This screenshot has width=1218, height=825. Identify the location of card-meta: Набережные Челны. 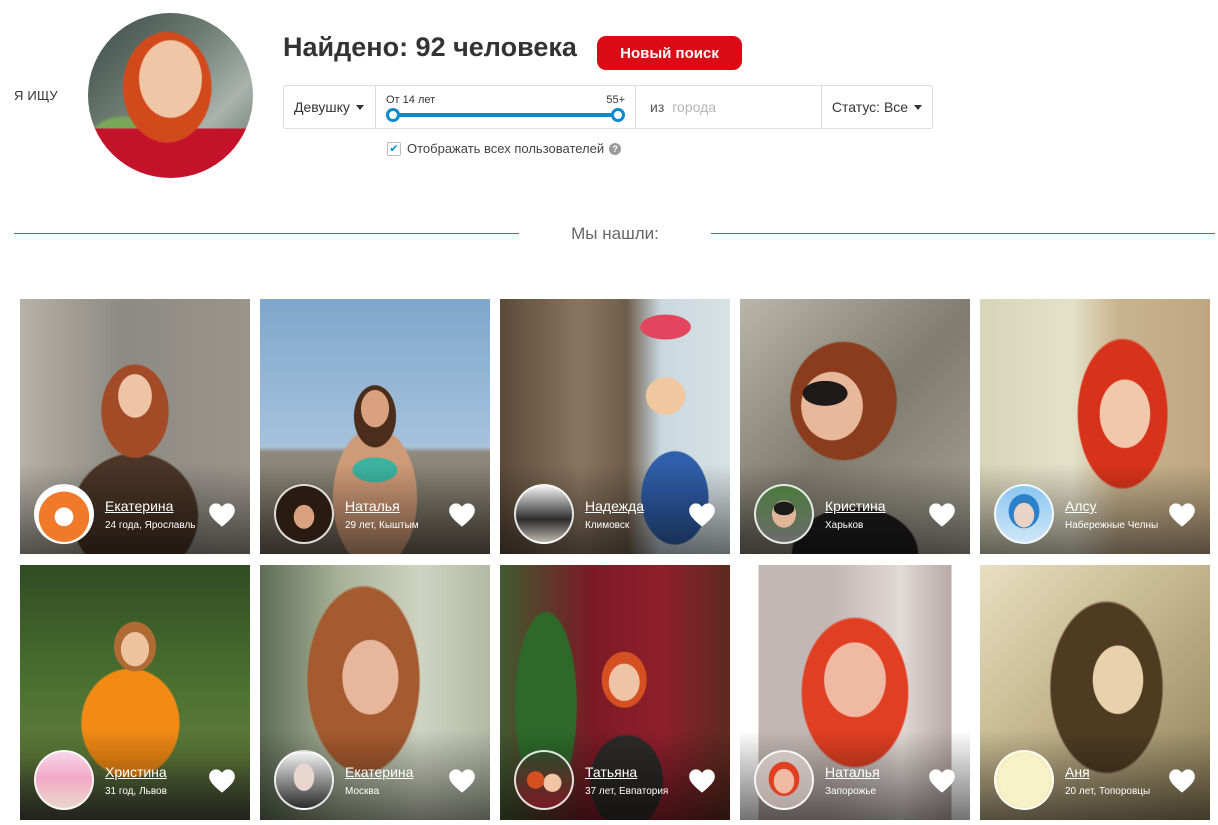
(1112, 525).